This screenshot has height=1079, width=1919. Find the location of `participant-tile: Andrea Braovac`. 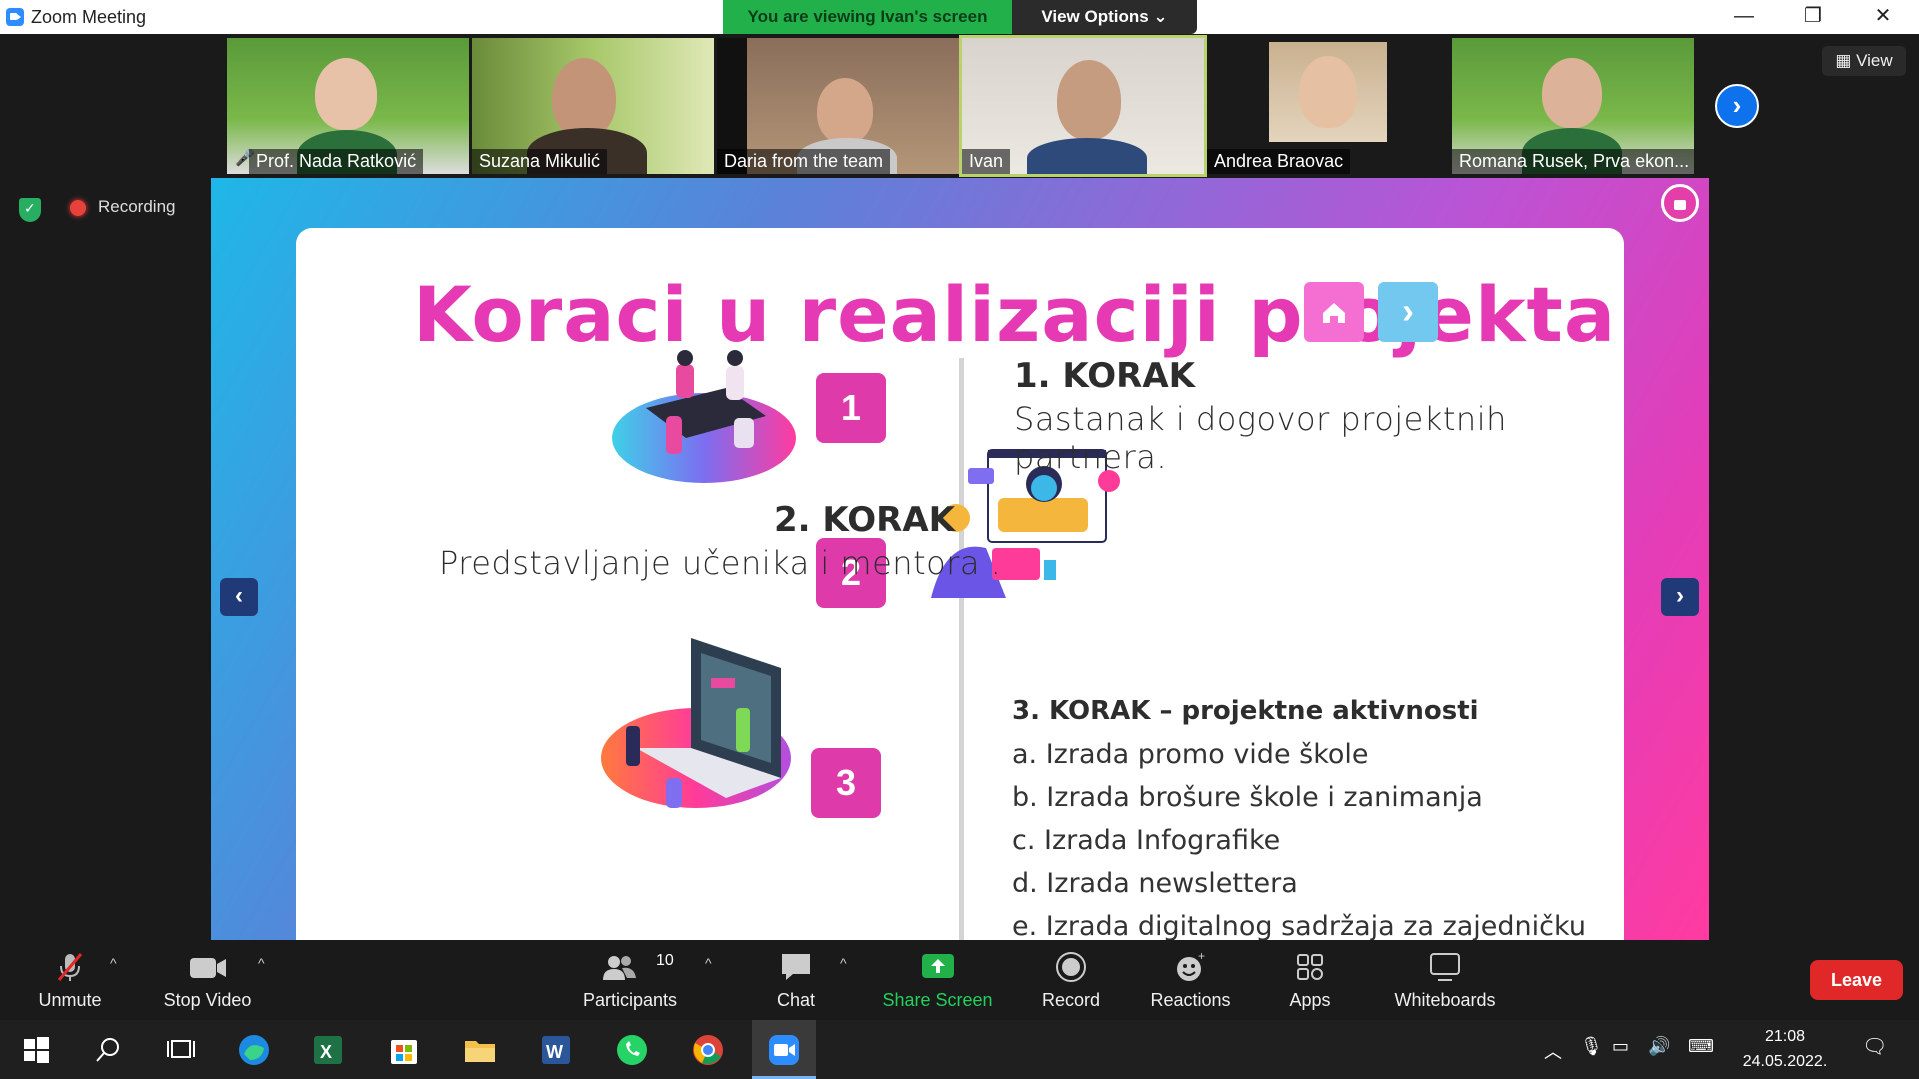

participant-tile: Andrea Braovac is located at coordinates (1328, 106).